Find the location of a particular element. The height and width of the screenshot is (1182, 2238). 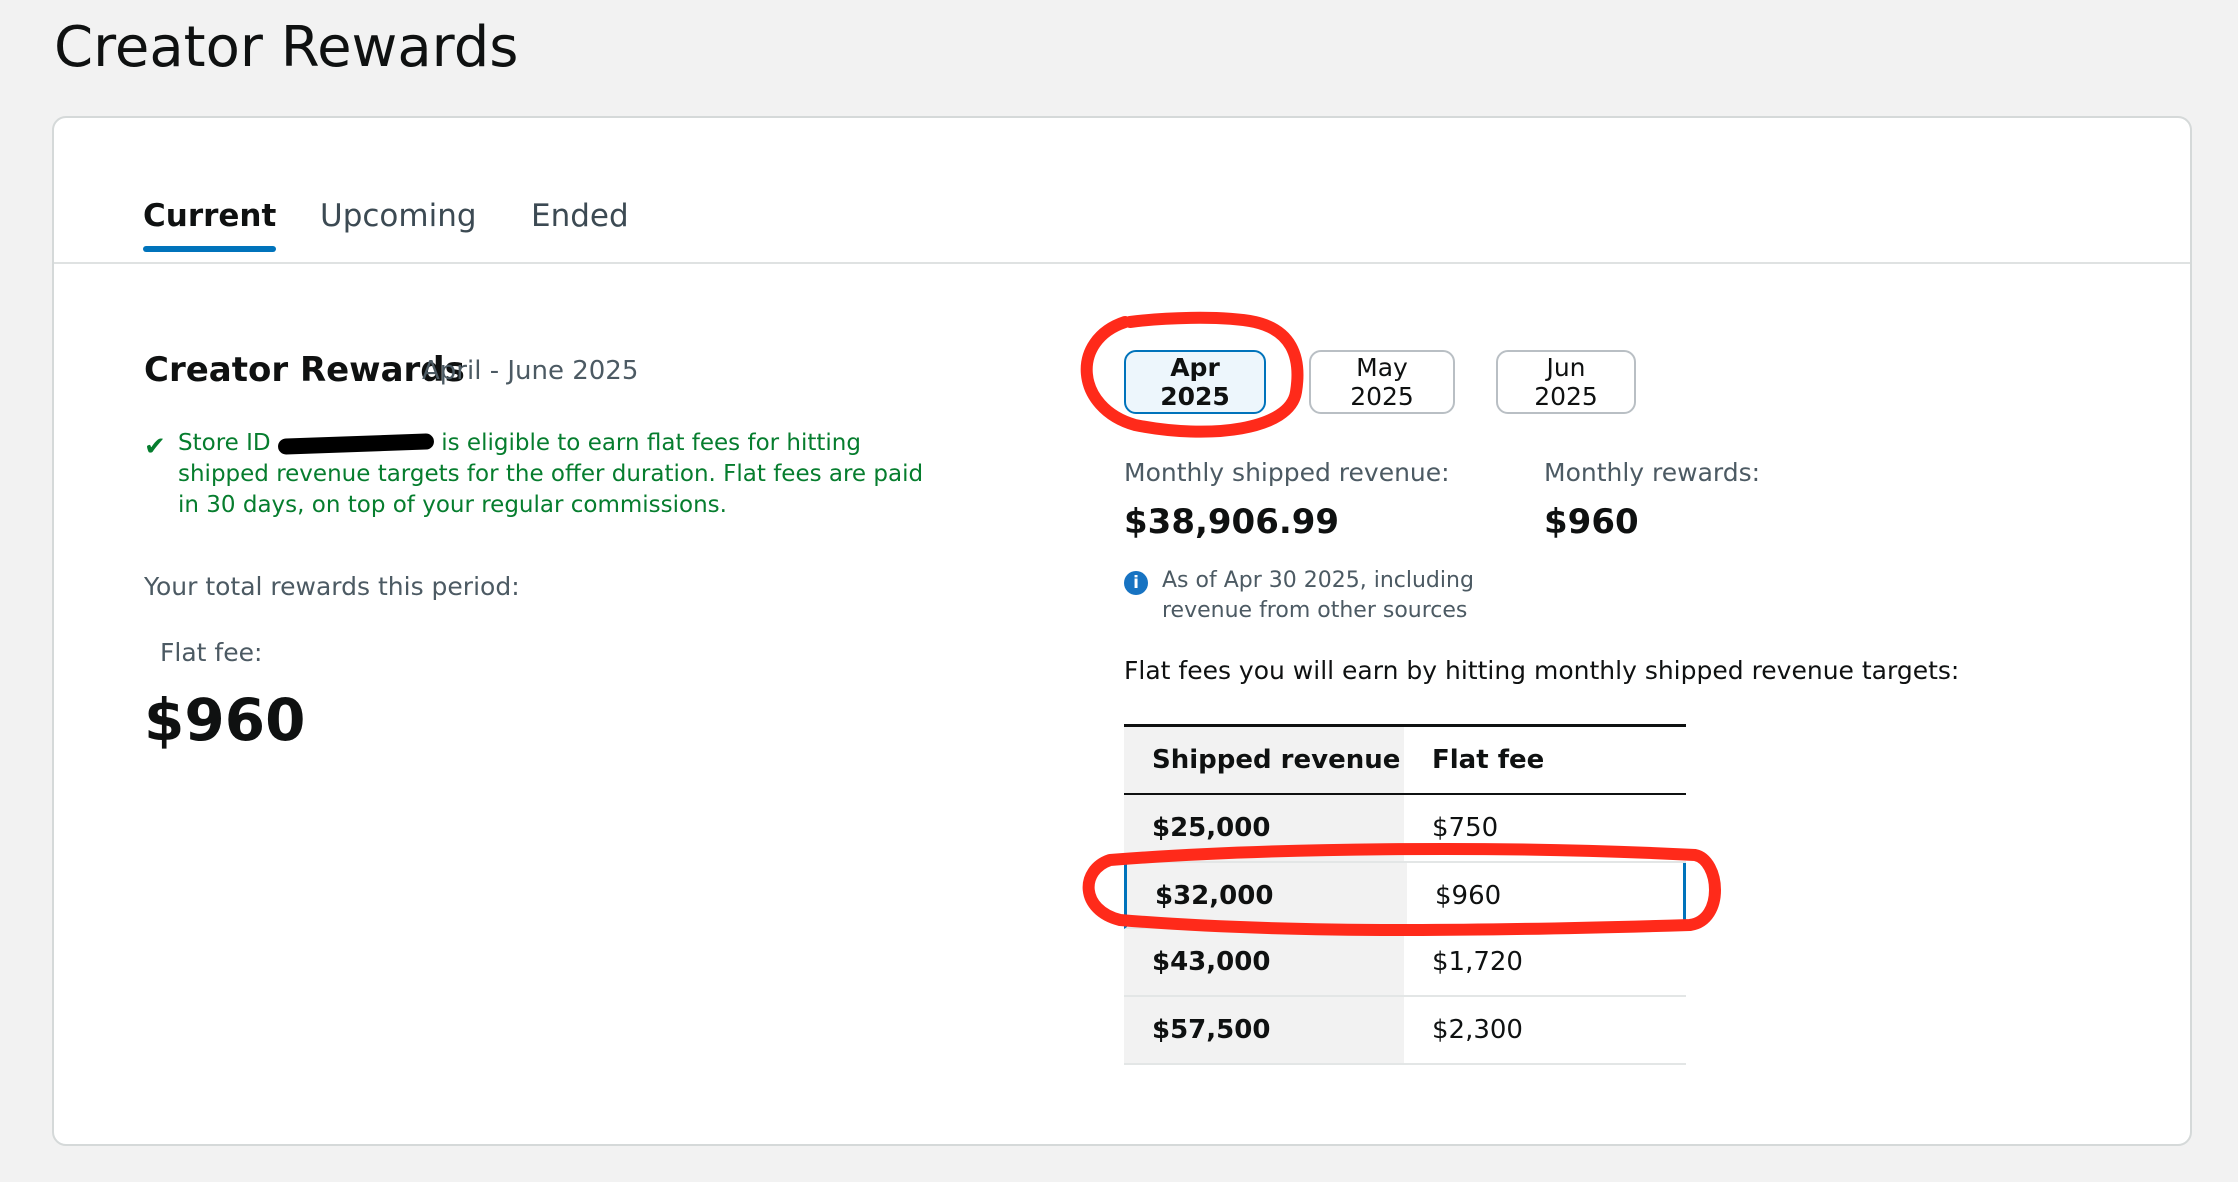

column-header-flat-fee: Flat fee is located at coordinates (1488, 760).